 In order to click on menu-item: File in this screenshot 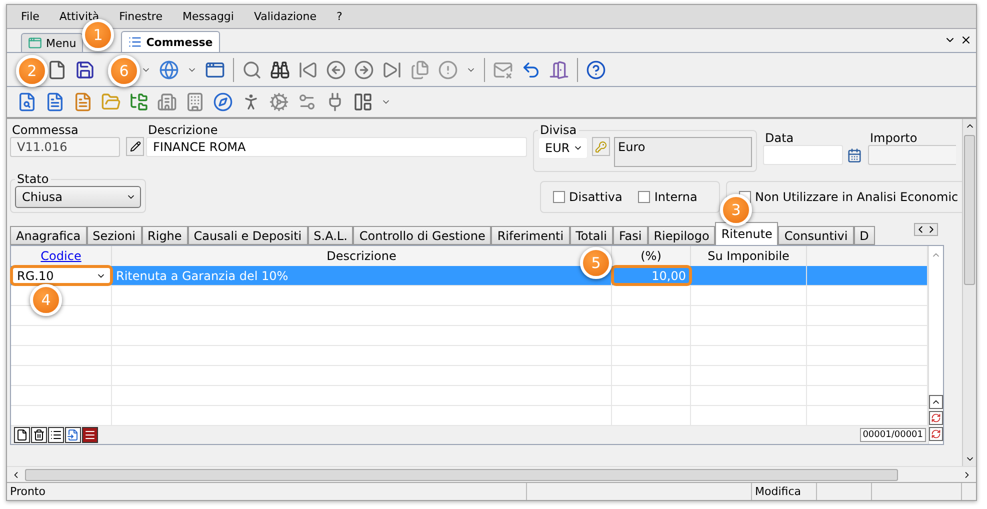, I will do `click(30, 16)`.